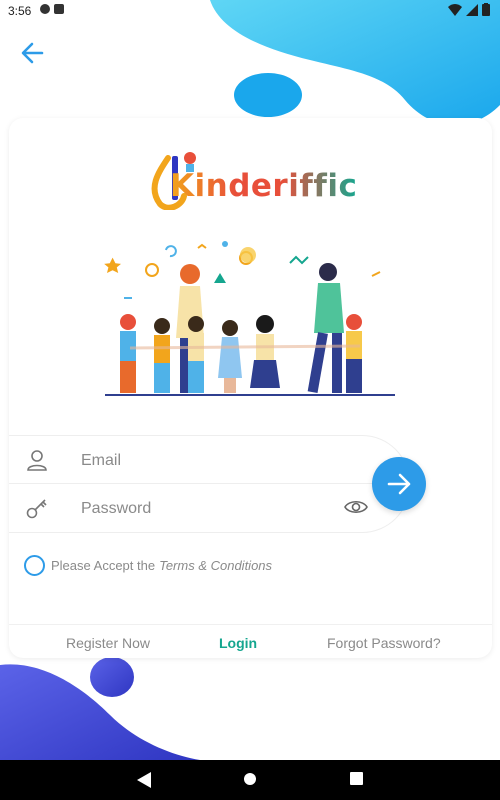  I want to click on key-icon, so click(36, 509).